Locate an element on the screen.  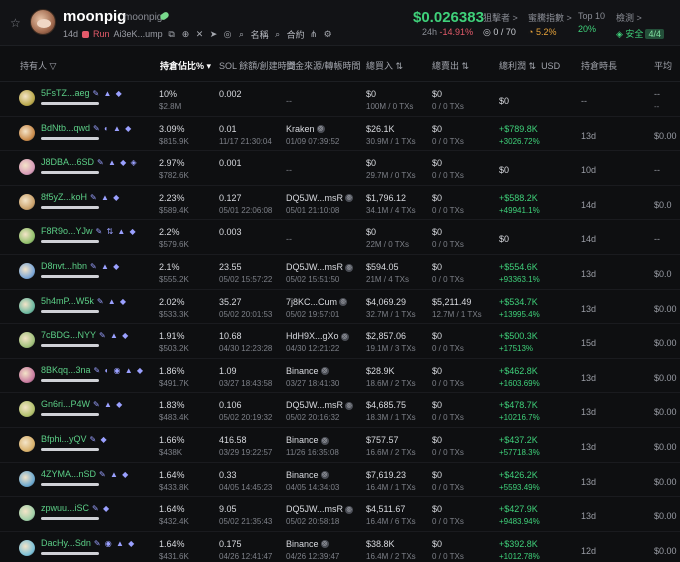
holding-usd: $579.6K is located at coordinates (174, 245).